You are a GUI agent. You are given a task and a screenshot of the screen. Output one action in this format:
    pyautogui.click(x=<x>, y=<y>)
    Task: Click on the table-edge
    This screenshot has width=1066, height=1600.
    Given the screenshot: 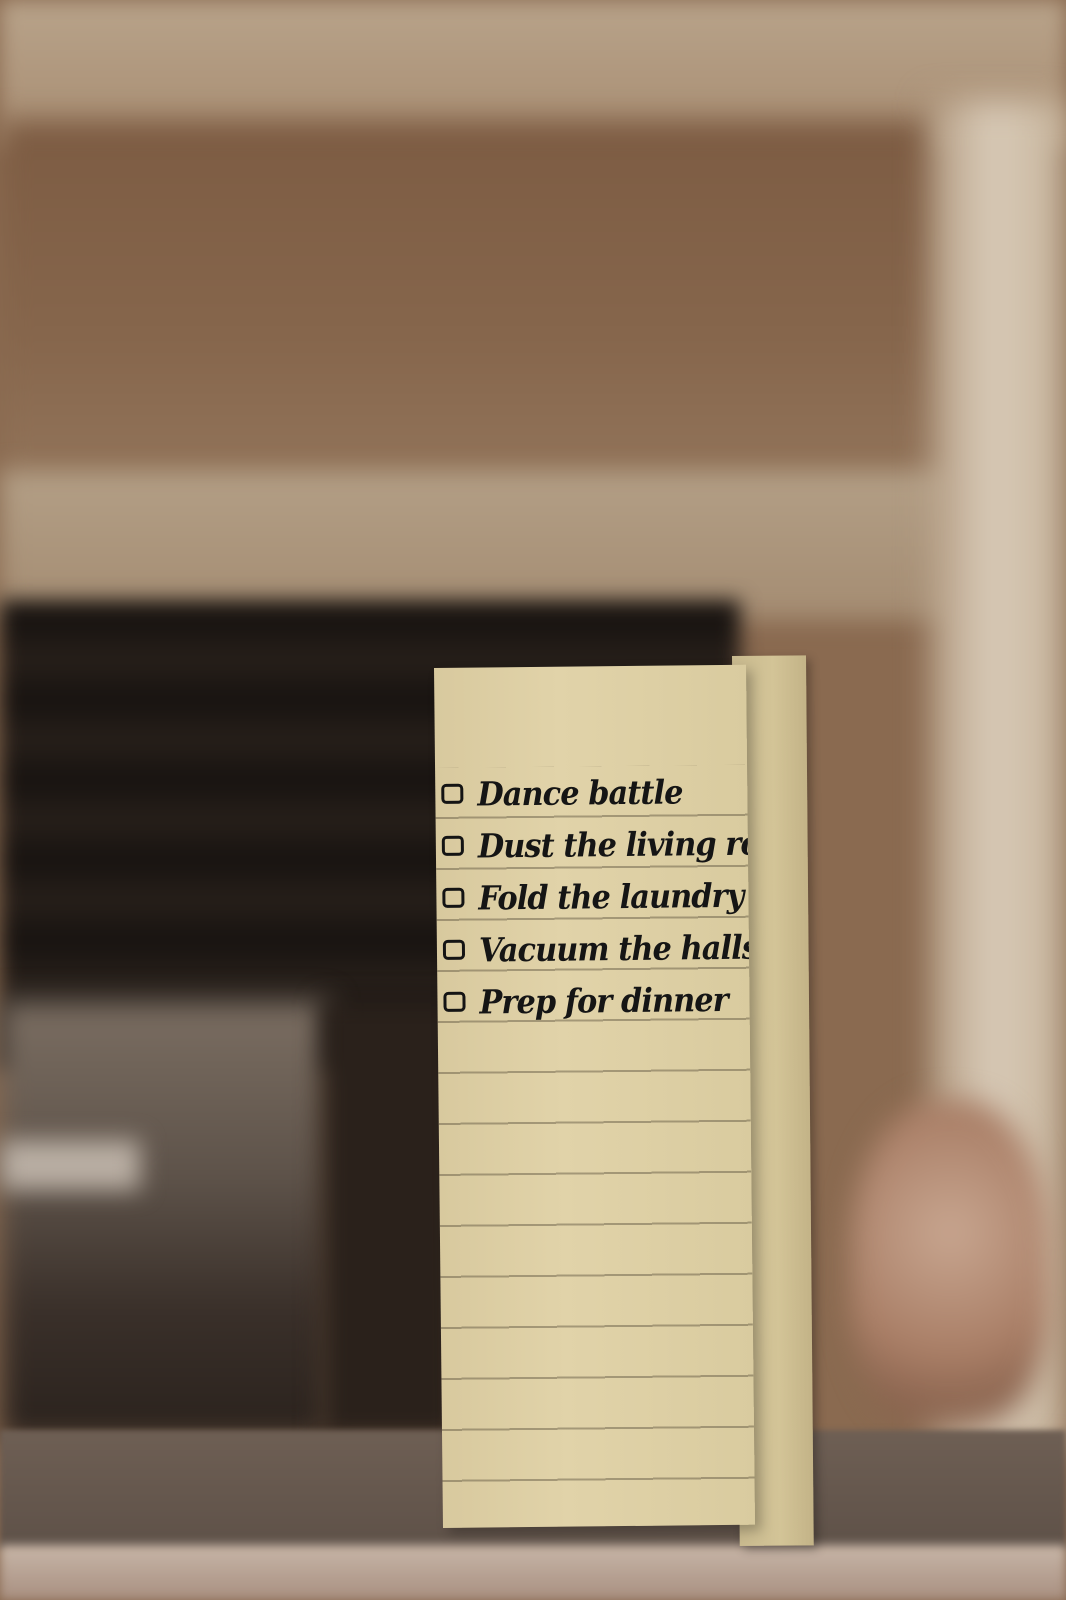 What is the action you would take?
    pyautogui.click(x=533, y=1572)
    